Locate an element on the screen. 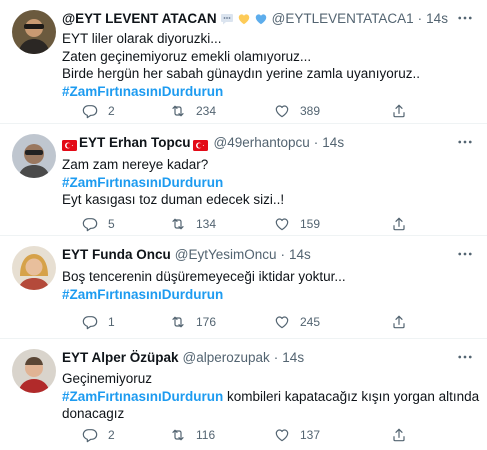 The image size is (487, 450). retweet-button: 116 is located at coordinates (192, 435).